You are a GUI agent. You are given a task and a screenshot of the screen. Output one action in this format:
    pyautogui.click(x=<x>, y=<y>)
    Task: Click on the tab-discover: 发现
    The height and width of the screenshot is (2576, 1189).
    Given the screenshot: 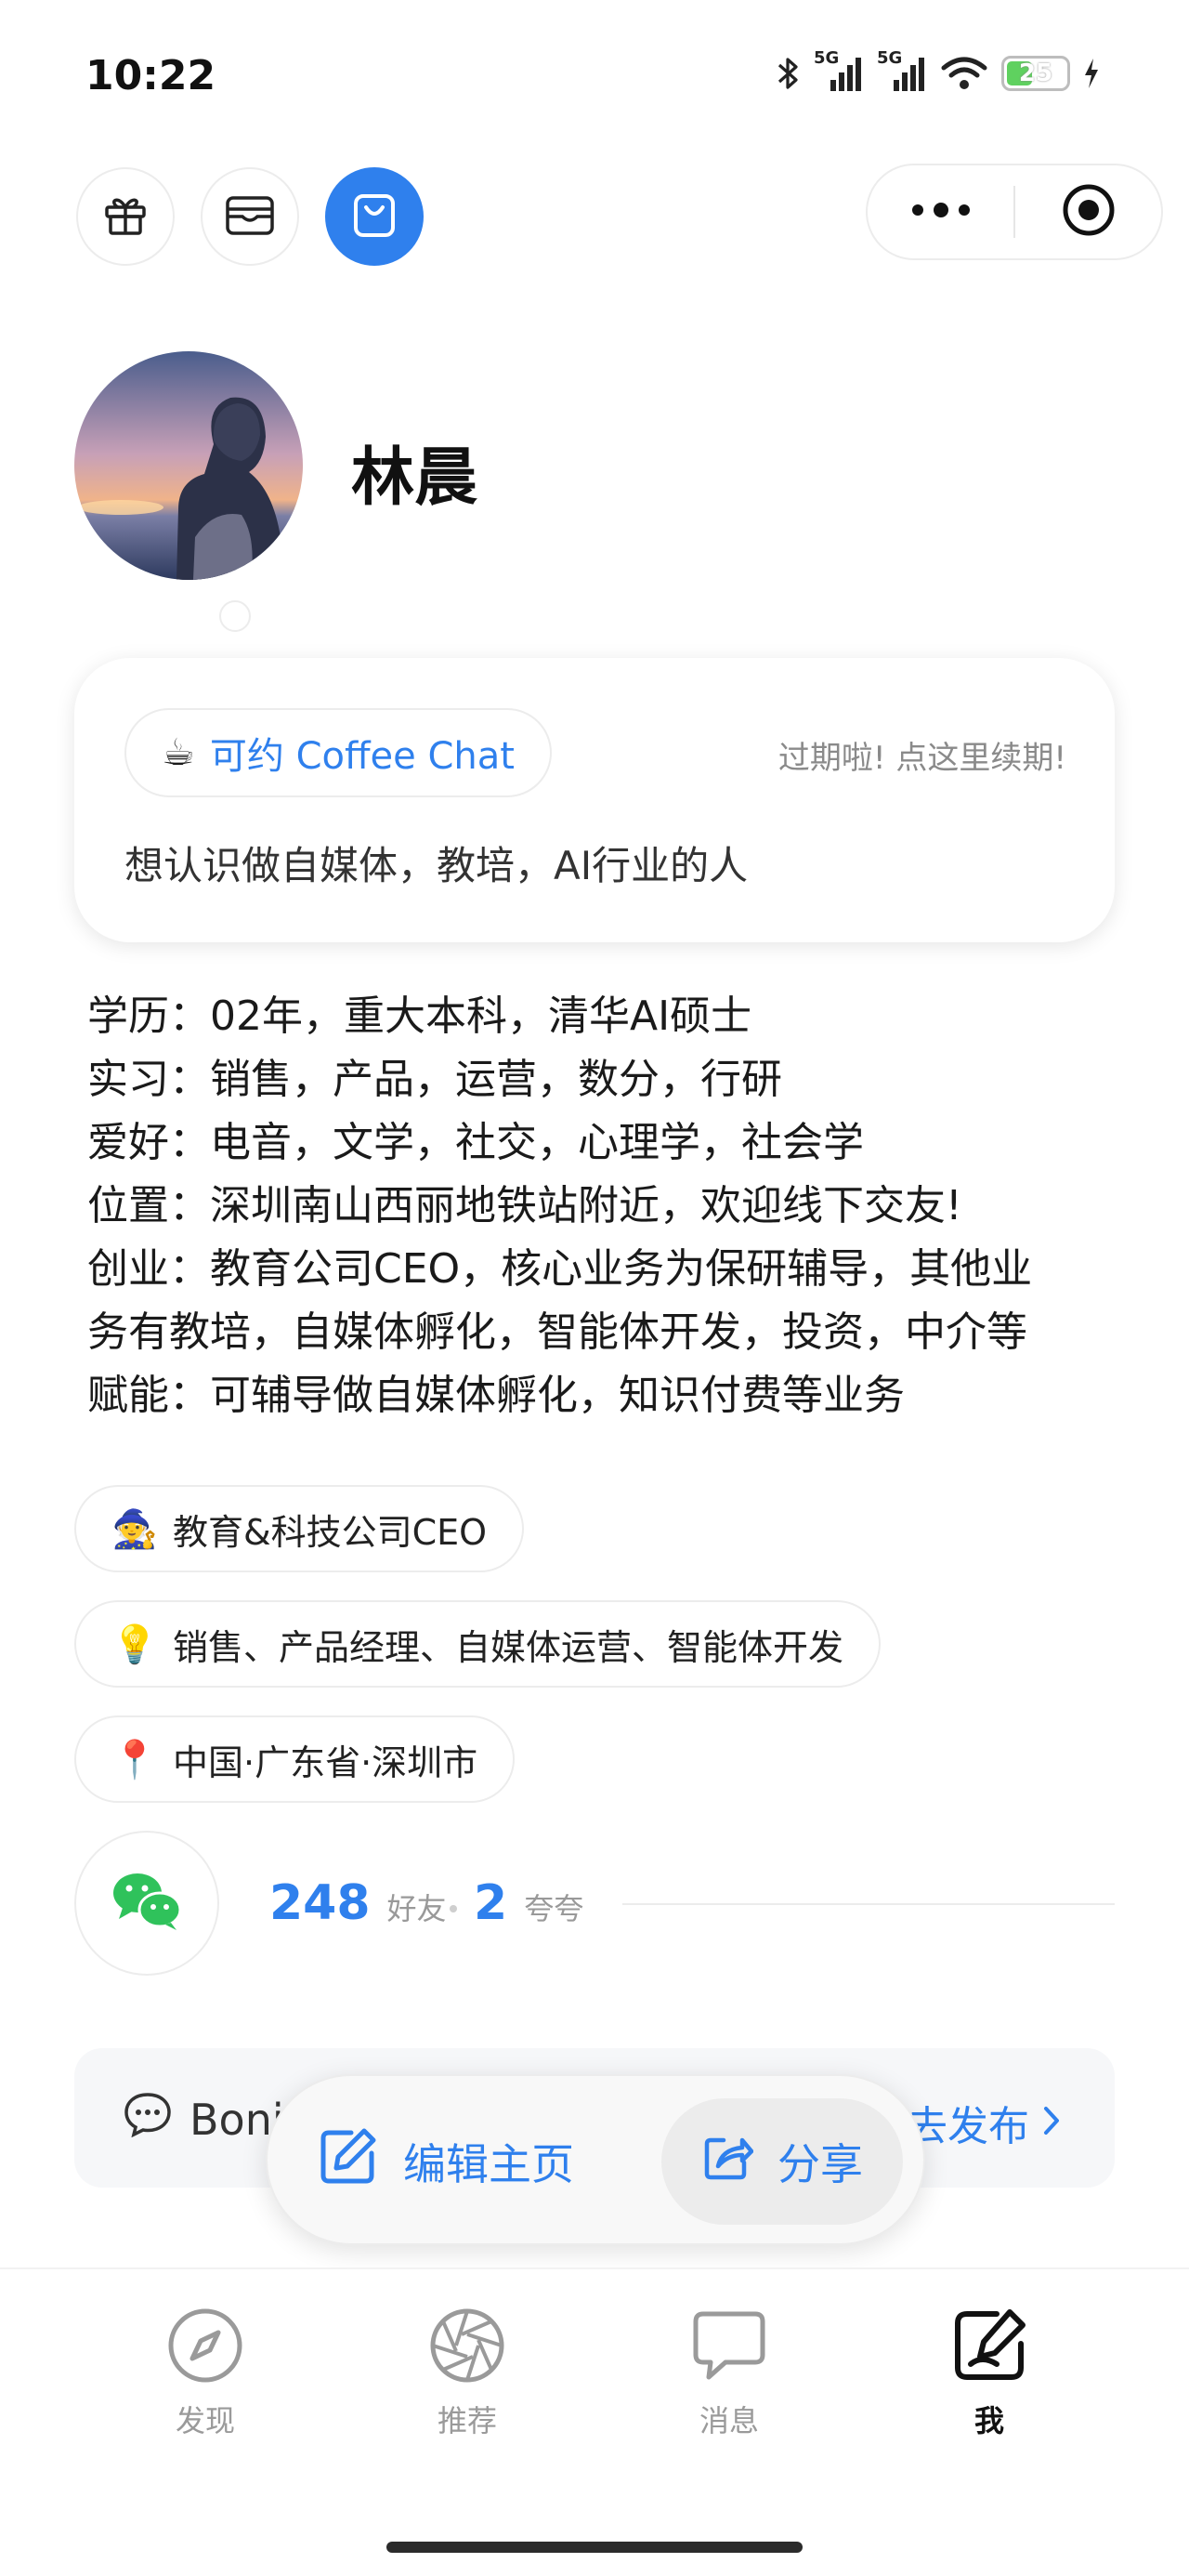 What is the action you would take?
    pyautogui.click(x=206, y=2373)
    